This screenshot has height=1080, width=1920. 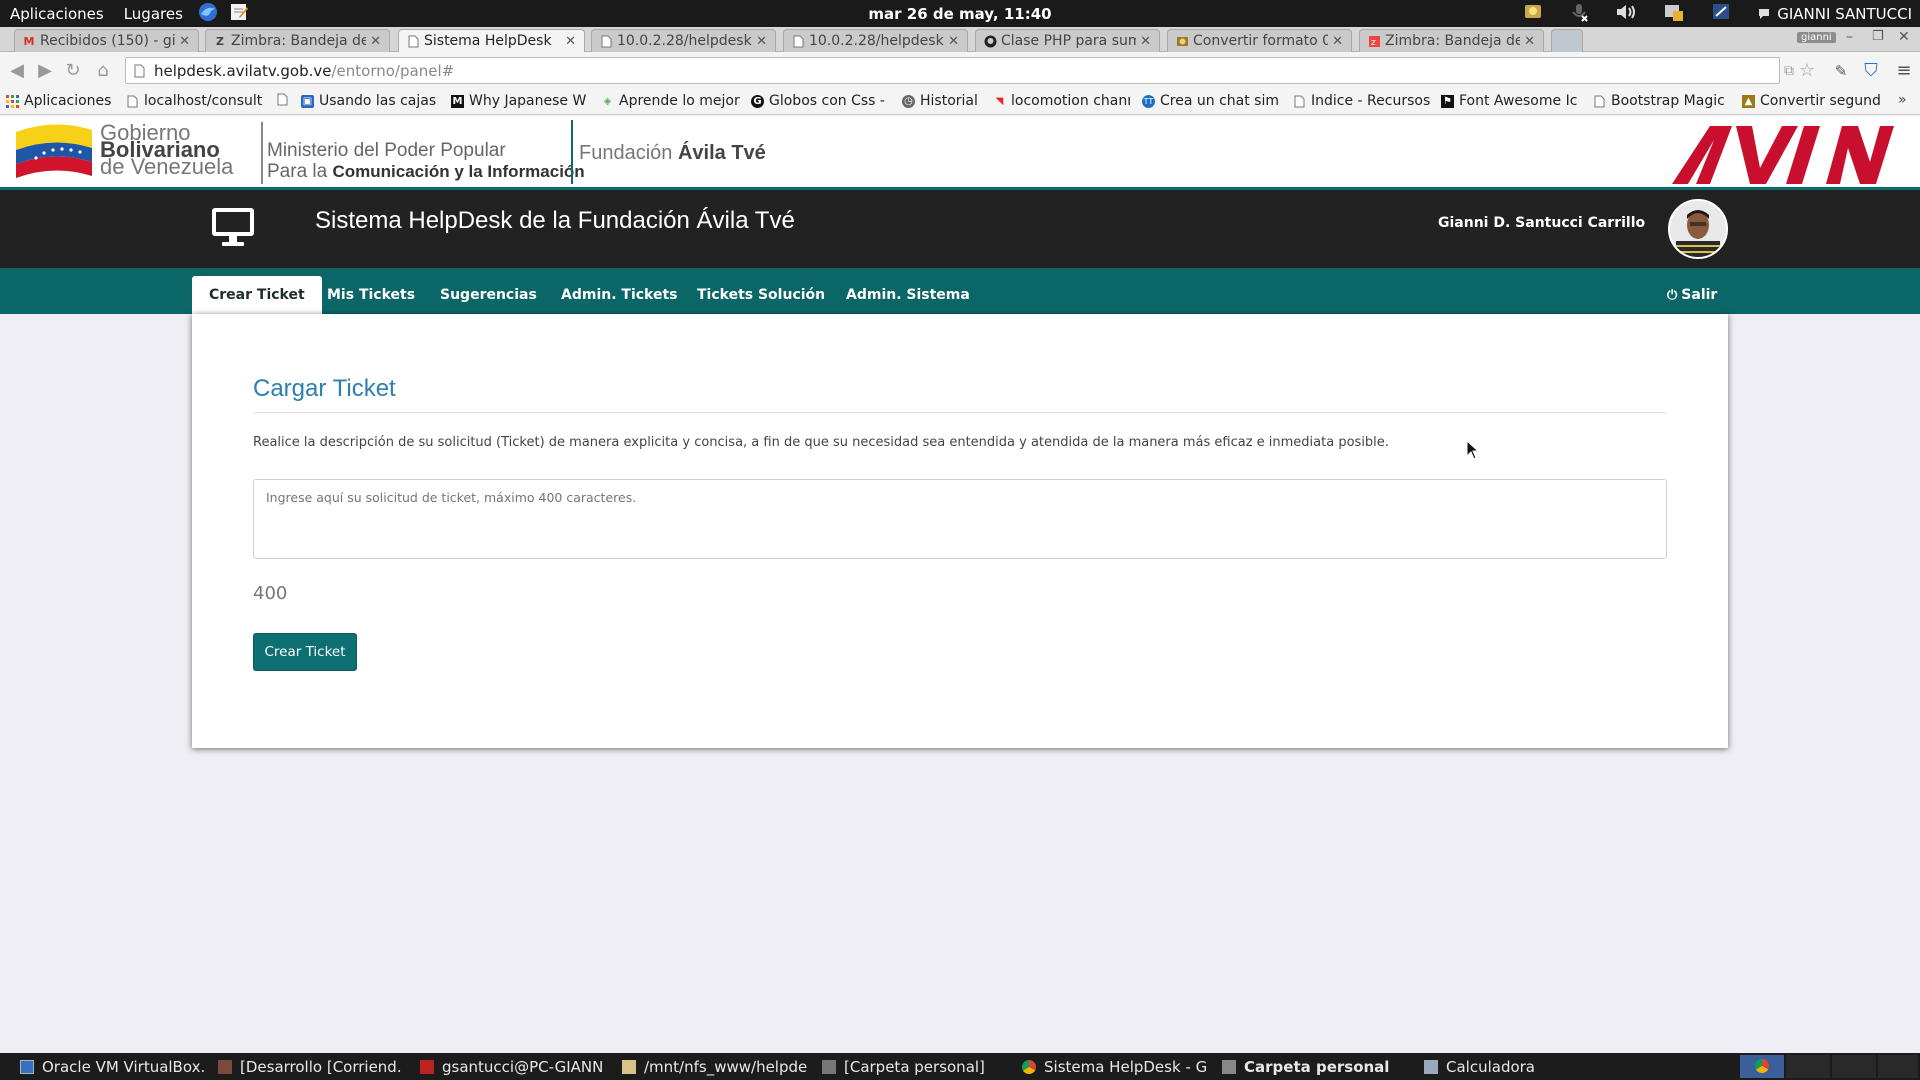 I want to click on shield-extension-icon: ⛉, so click(x=1871, y=71).